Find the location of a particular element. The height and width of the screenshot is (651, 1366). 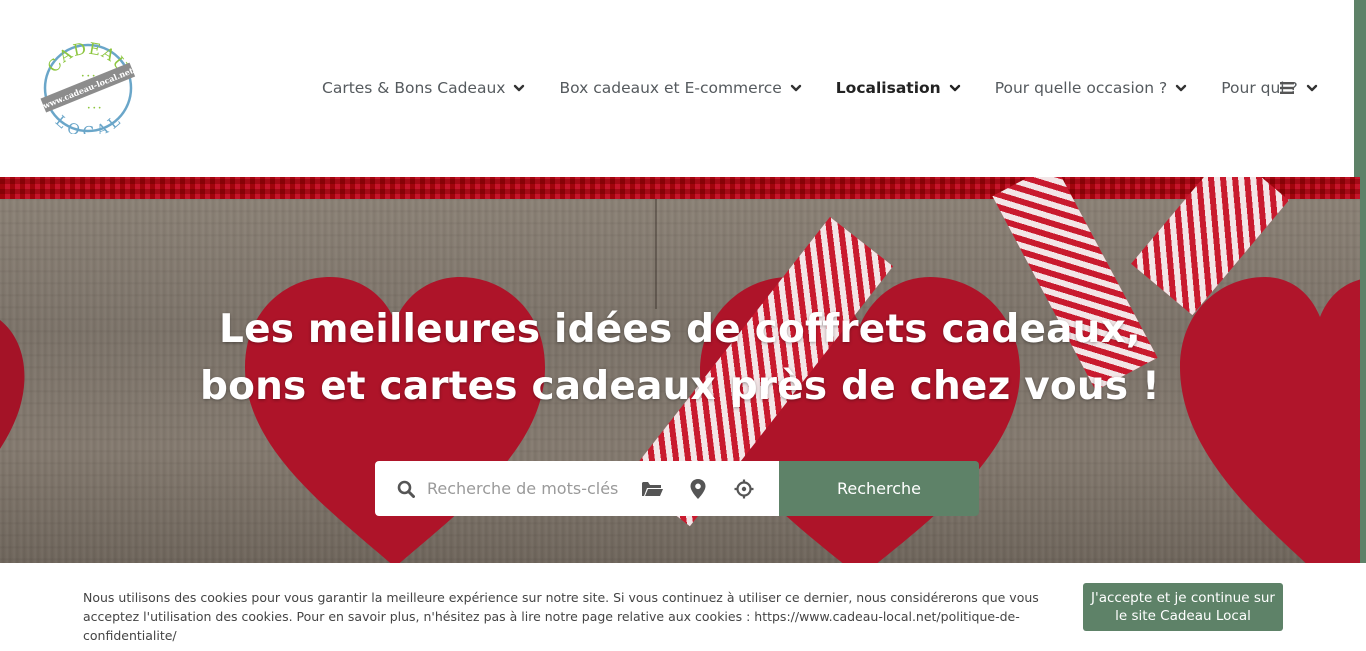

nav-item-label: Localisation is located at coordinates (888, 88).